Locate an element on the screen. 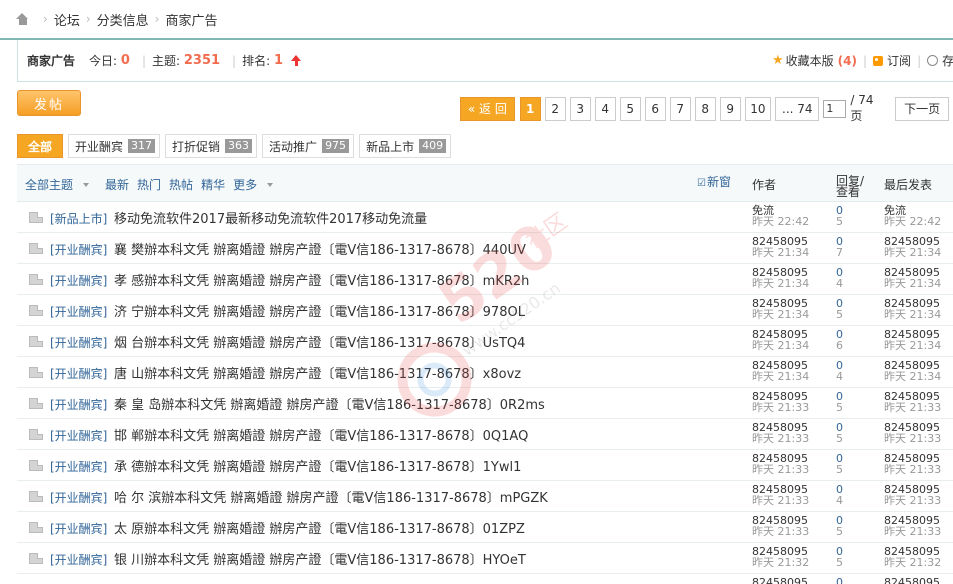  page-5: 5 is located at coordinates (630, 108).